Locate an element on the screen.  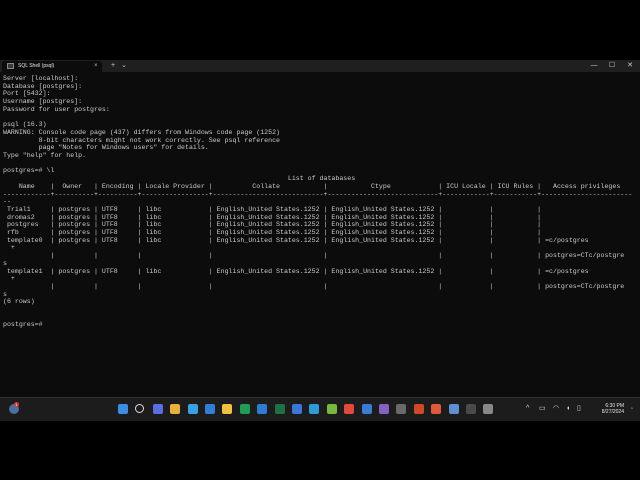
title-bar: SQL Shell (psql) × + ⌄ — ☐ ✕ is located at coordinates (320, 66).